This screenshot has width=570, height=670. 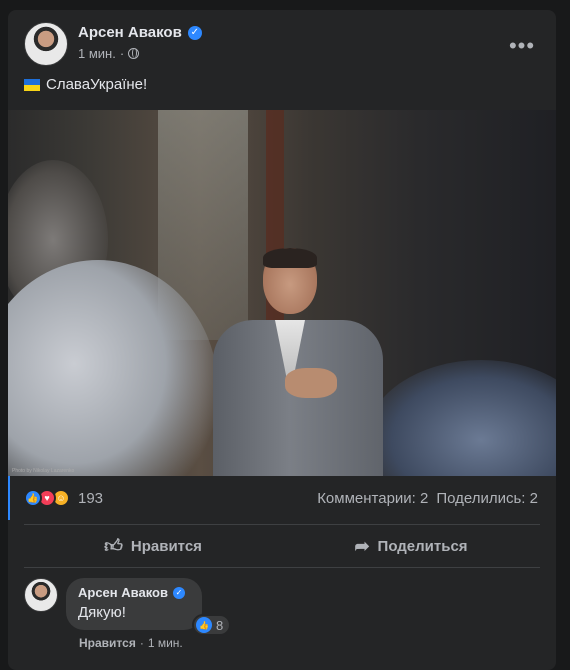 I want to click on like-button-label: Нравится, so click(x=166, y=546).